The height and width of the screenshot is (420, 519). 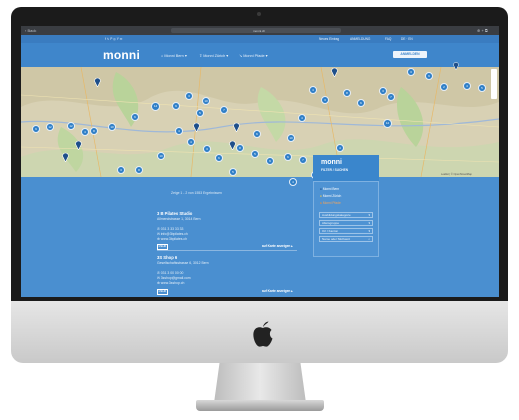 I want to click on entry-title: 3 B Pilates Studio, so click(x=174, y=213).